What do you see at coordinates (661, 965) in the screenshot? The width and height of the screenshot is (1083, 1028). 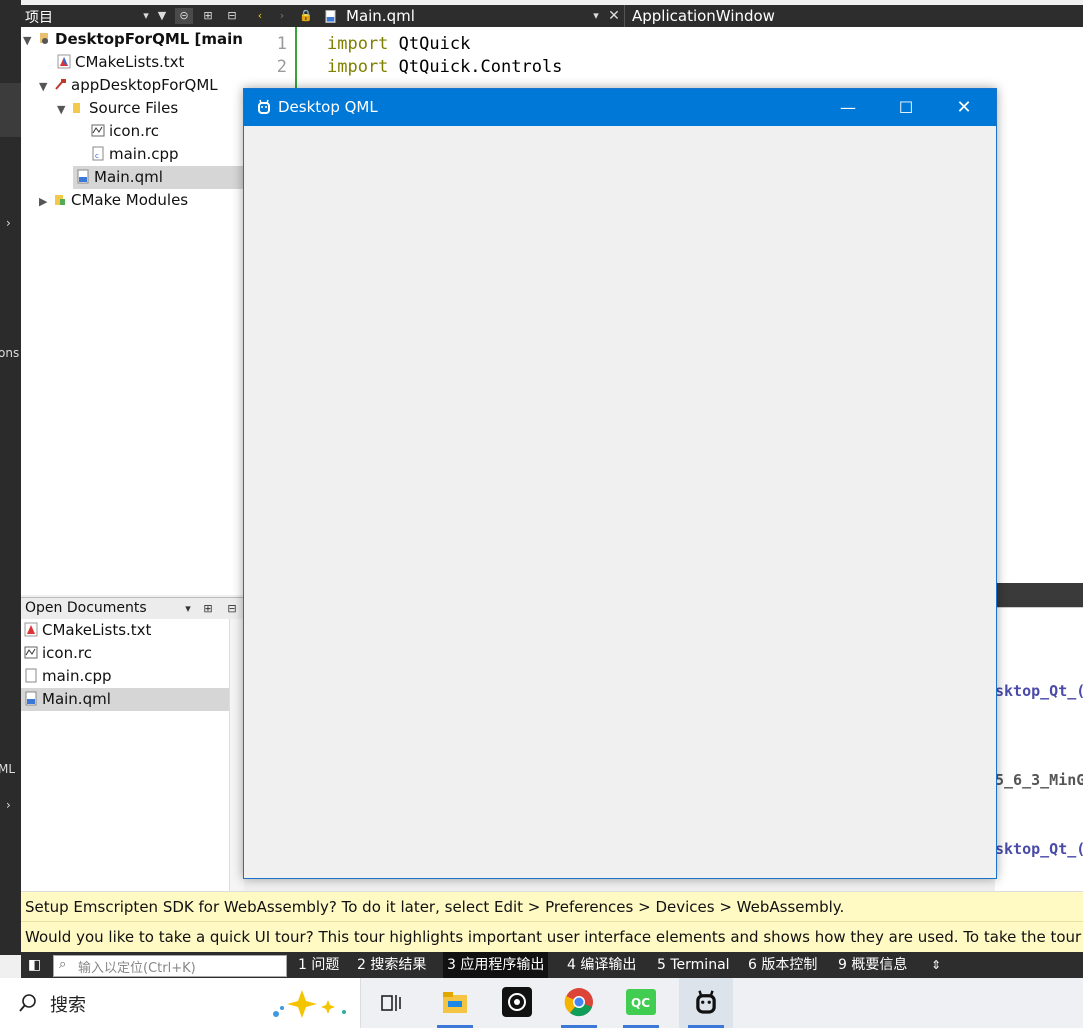 I see `pane-num: 5` at bounding box center [661, 965].